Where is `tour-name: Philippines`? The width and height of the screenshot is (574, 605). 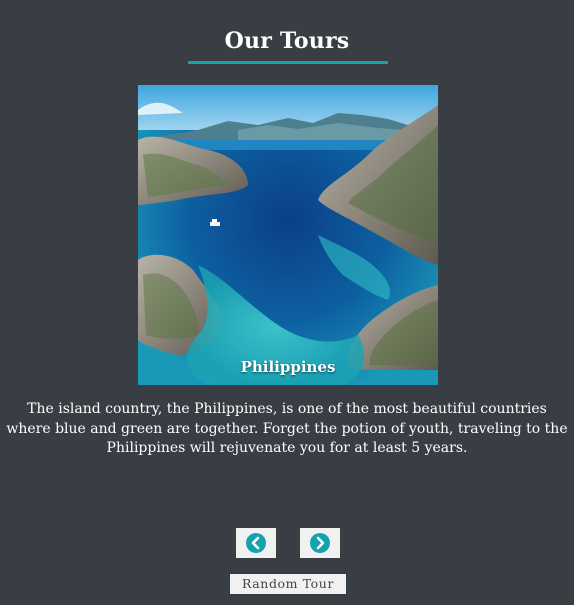
tour-name: Philippines is located at coordinates (288, 367).